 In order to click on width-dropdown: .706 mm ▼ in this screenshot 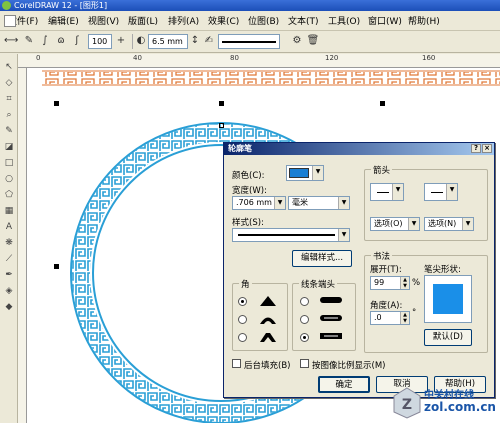, I will do `click(259, 203)`.